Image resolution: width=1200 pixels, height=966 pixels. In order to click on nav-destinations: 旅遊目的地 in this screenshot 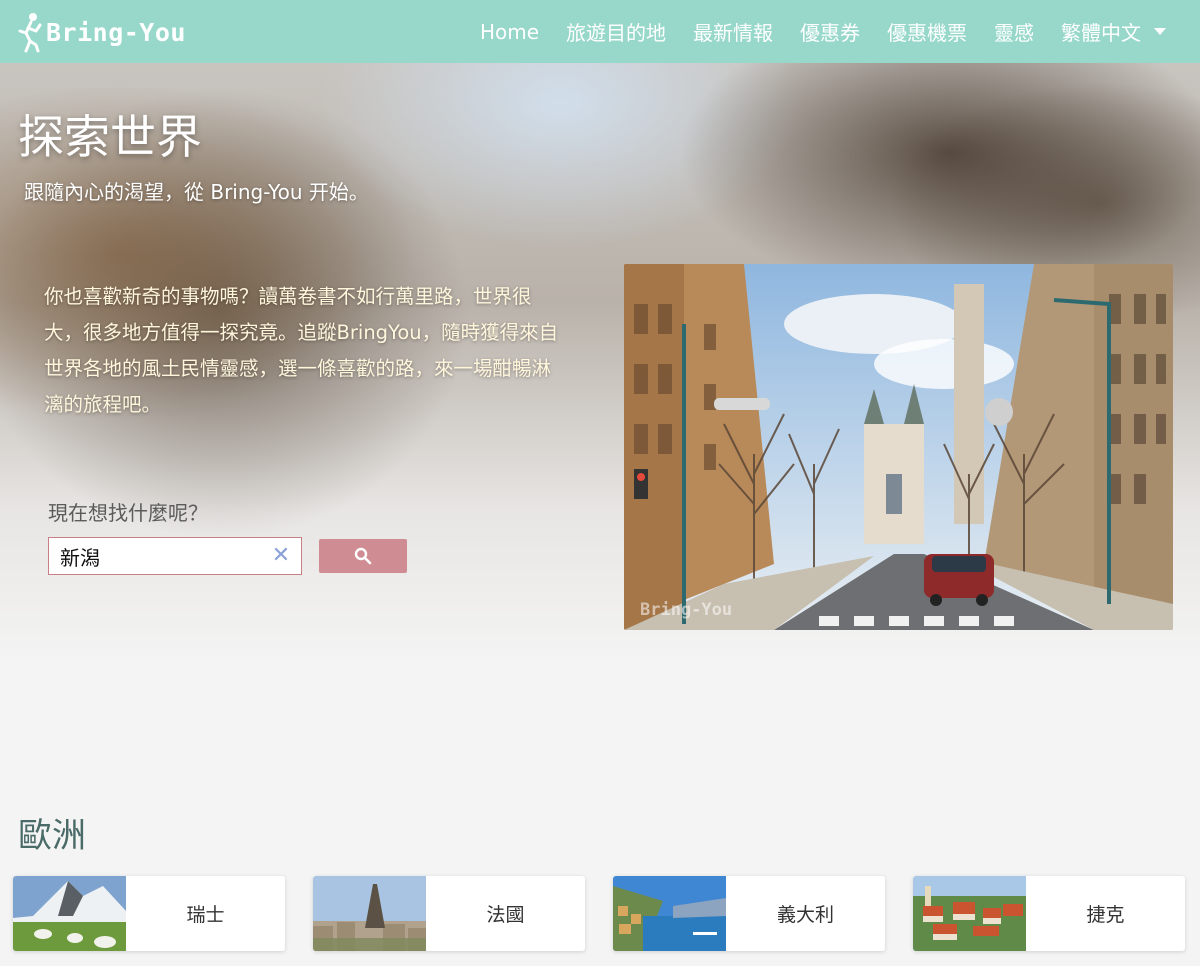, I will do `click(616, 31)`.